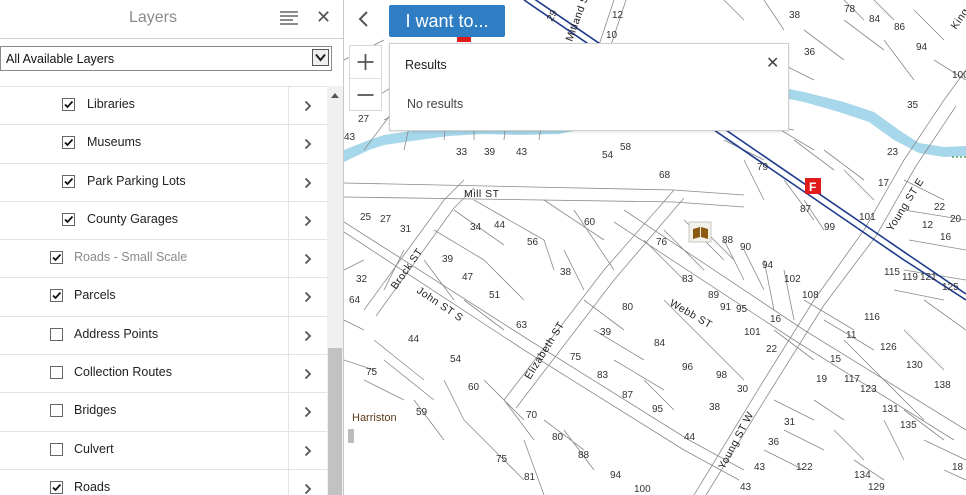 The image size is (966, 495). I want to click on layer-row: Park Parking Lots, so click(163, 182).